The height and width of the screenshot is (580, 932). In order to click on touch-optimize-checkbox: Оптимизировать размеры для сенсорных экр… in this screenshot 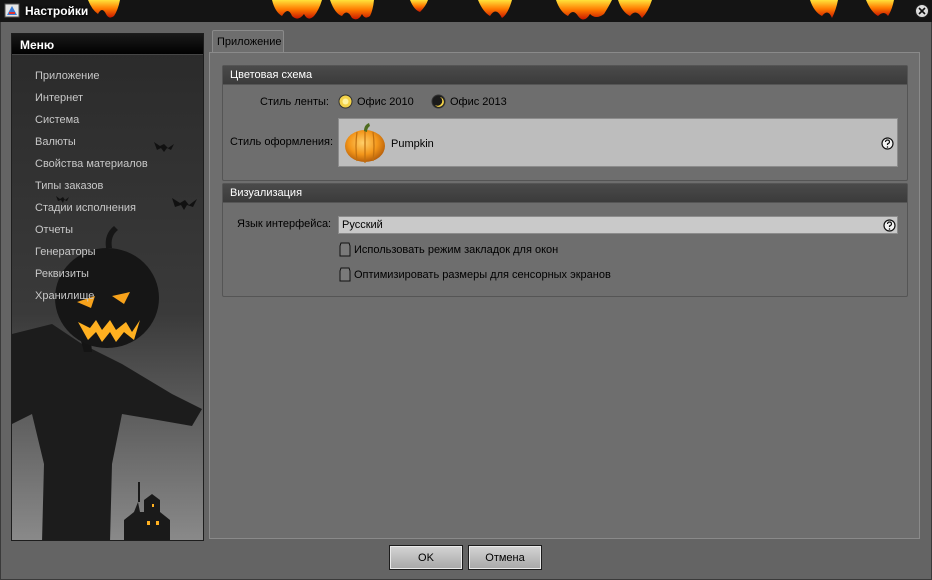, I will do `click(475, 274)`.